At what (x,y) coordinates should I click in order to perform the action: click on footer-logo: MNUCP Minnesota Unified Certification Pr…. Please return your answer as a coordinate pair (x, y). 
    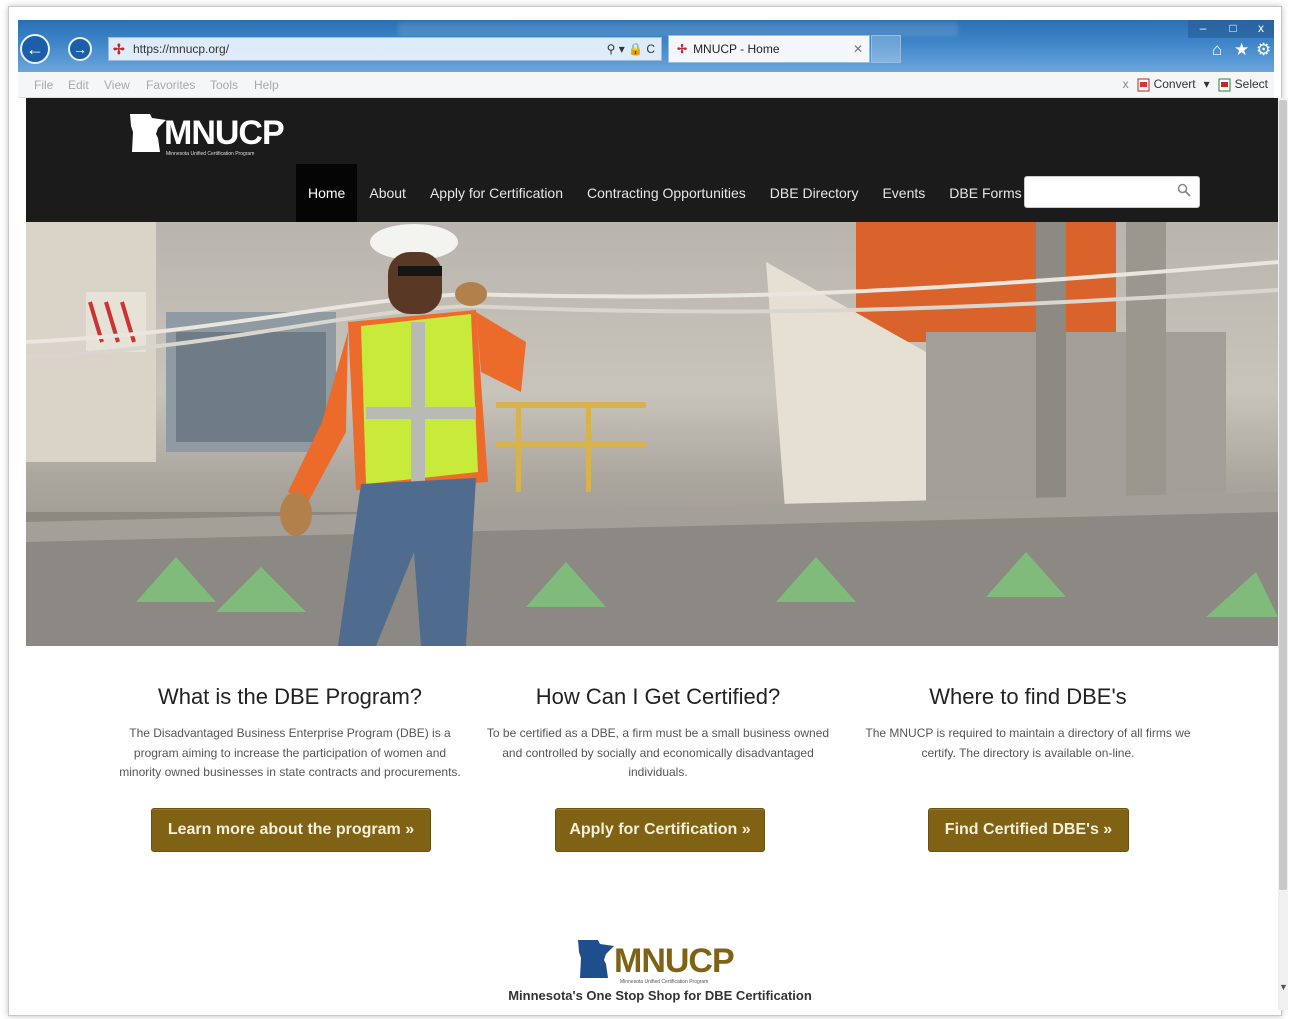
    Looking at the image, I should click on (664, 973).